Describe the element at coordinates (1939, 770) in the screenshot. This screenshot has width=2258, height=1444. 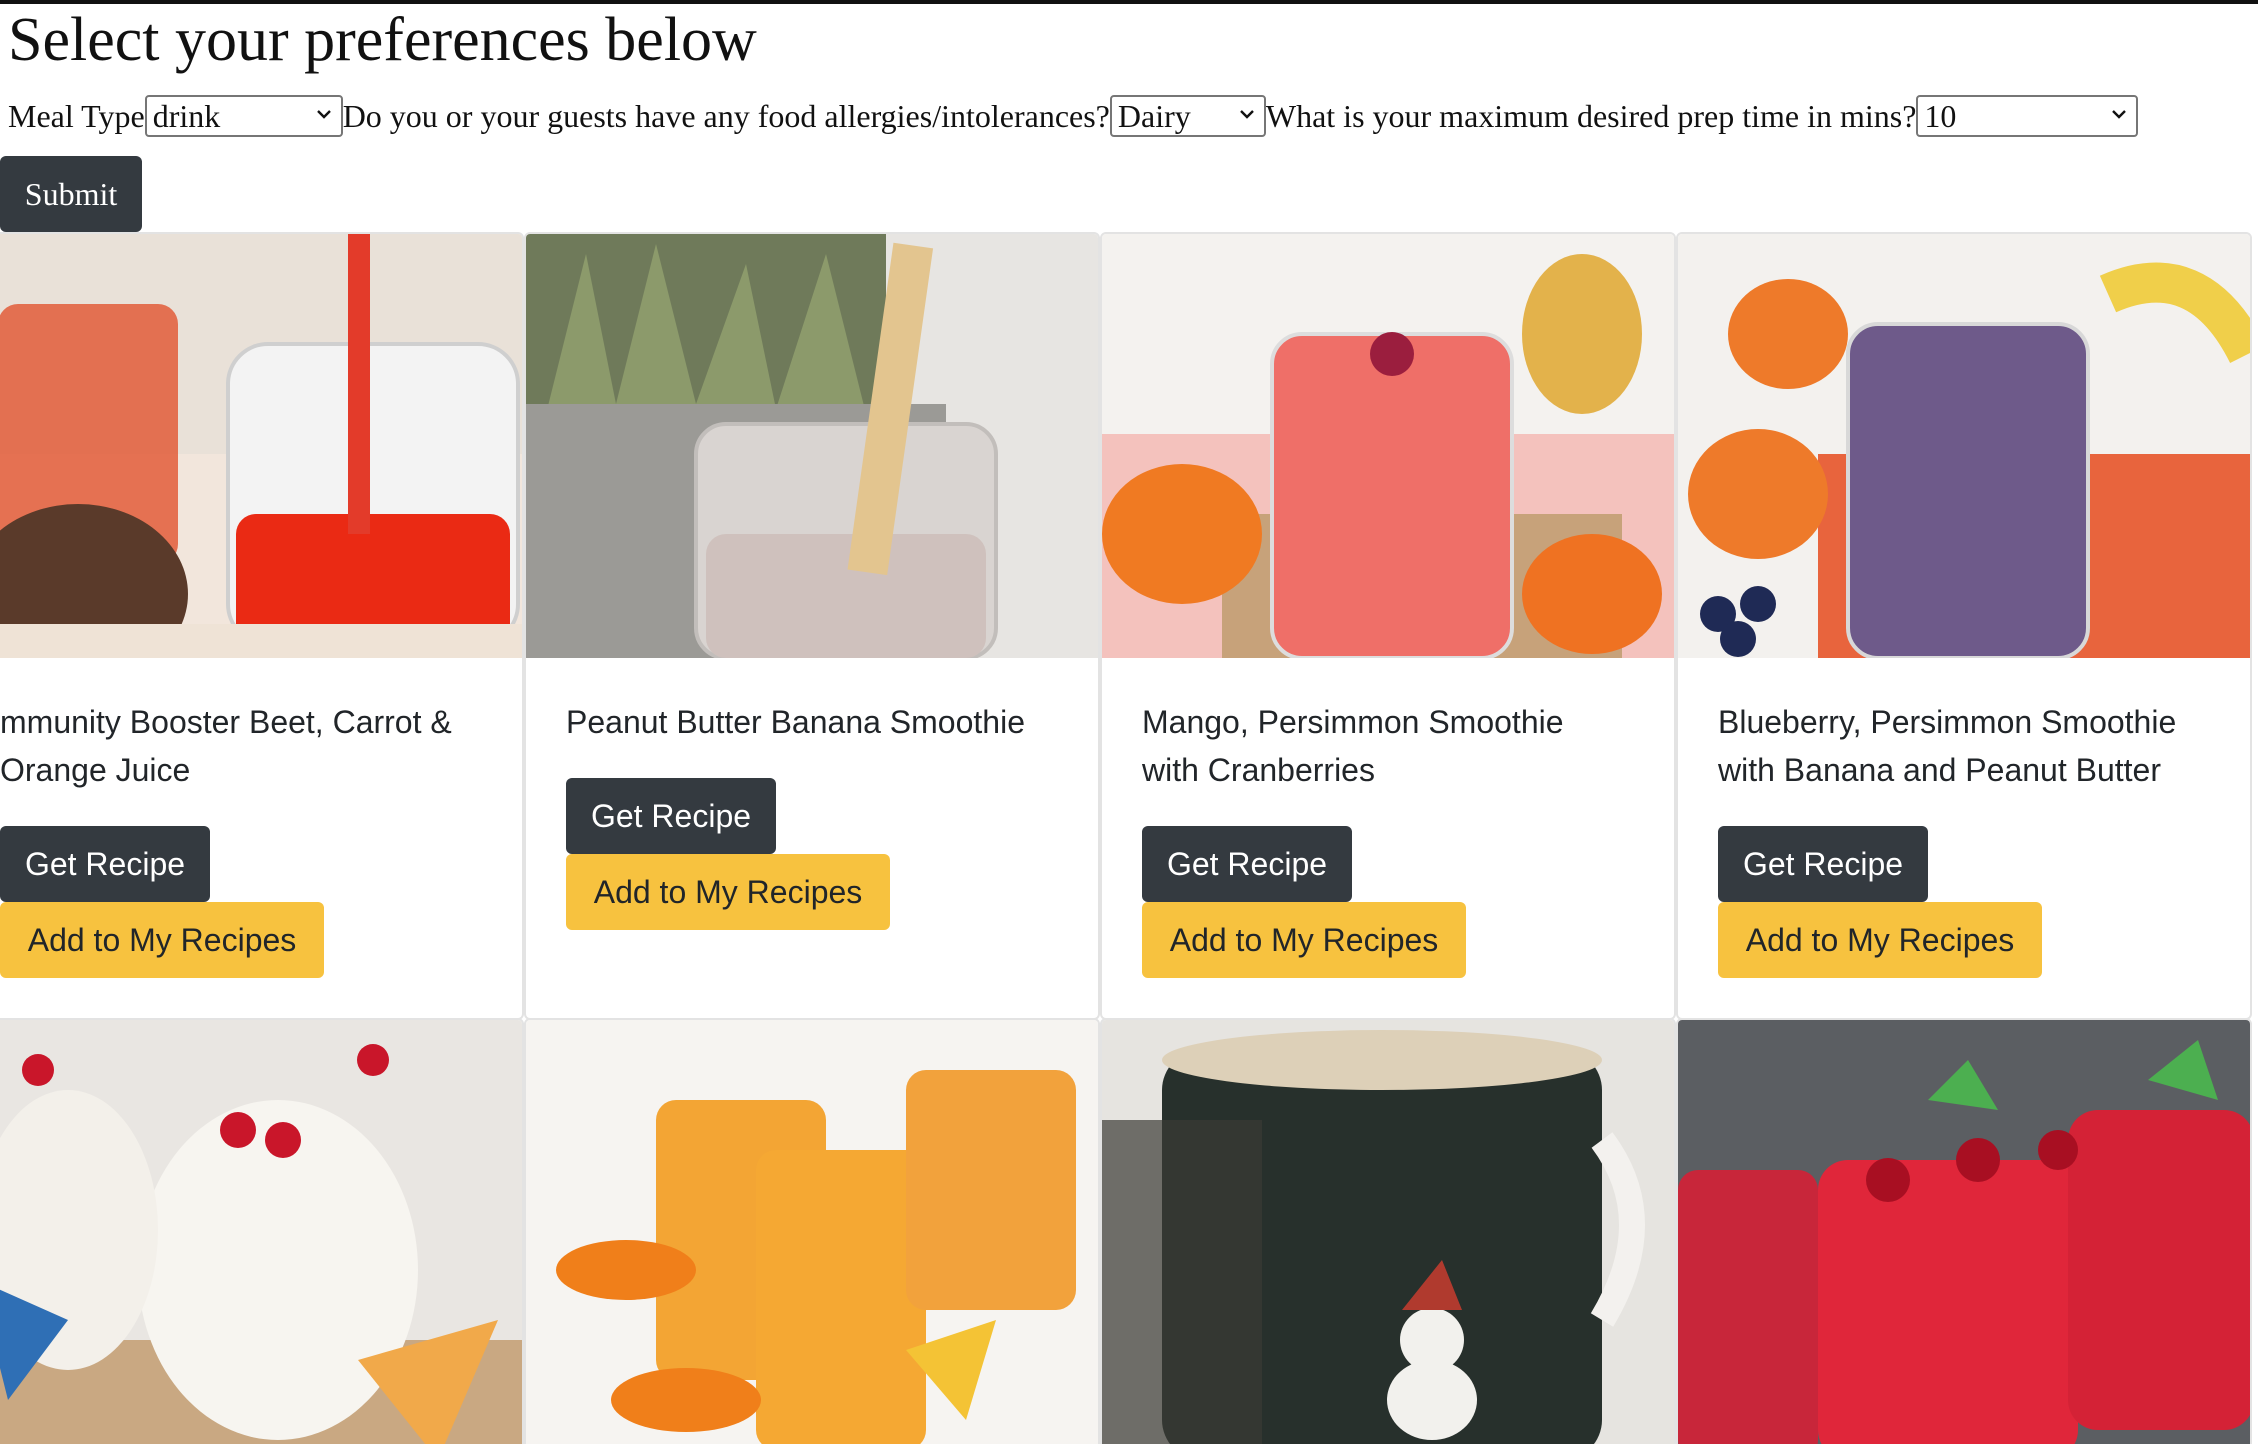
I see `recipe-title-line-2: with Banana and Peanut Butter` at that location.